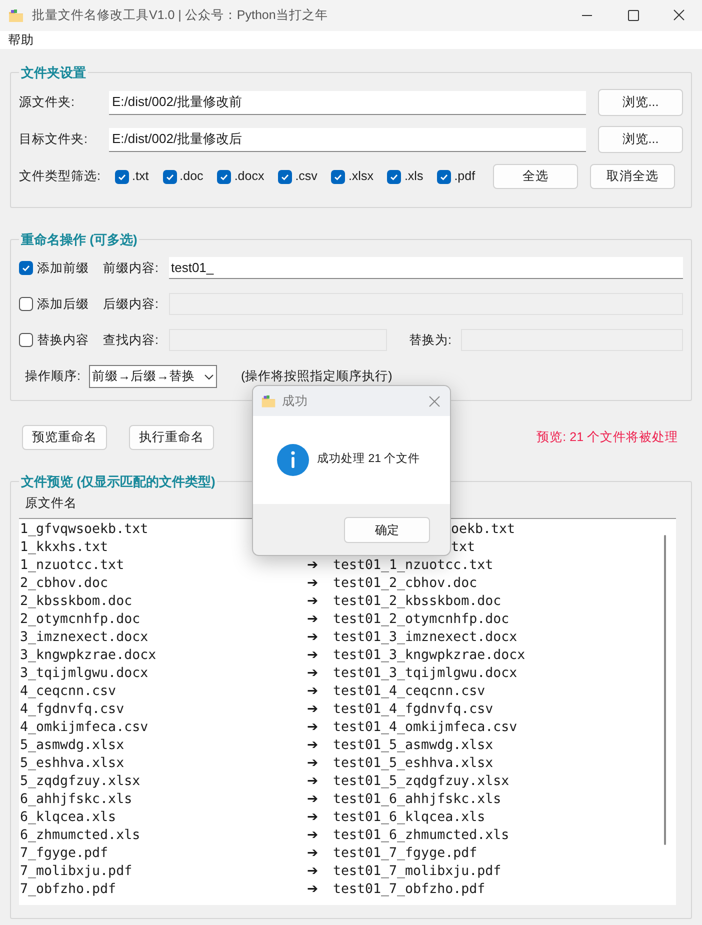 The image size is (702, 925). What do you see at coordinates (316, 377) in the screenshot?
I see `order-note: (操作将按照指定顺序执行)` at bounding box center [316, 377].